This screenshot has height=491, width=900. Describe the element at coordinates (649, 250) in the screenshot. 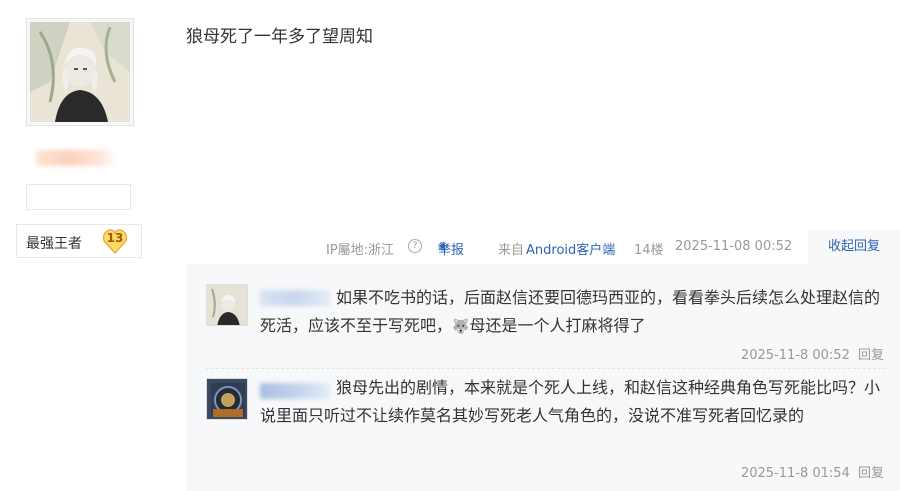

I see `floor-number: 14楼` at that location.